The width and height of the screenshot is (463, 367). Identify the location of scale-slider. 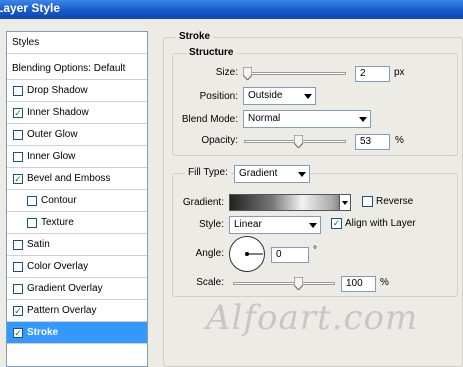
(284, 283).